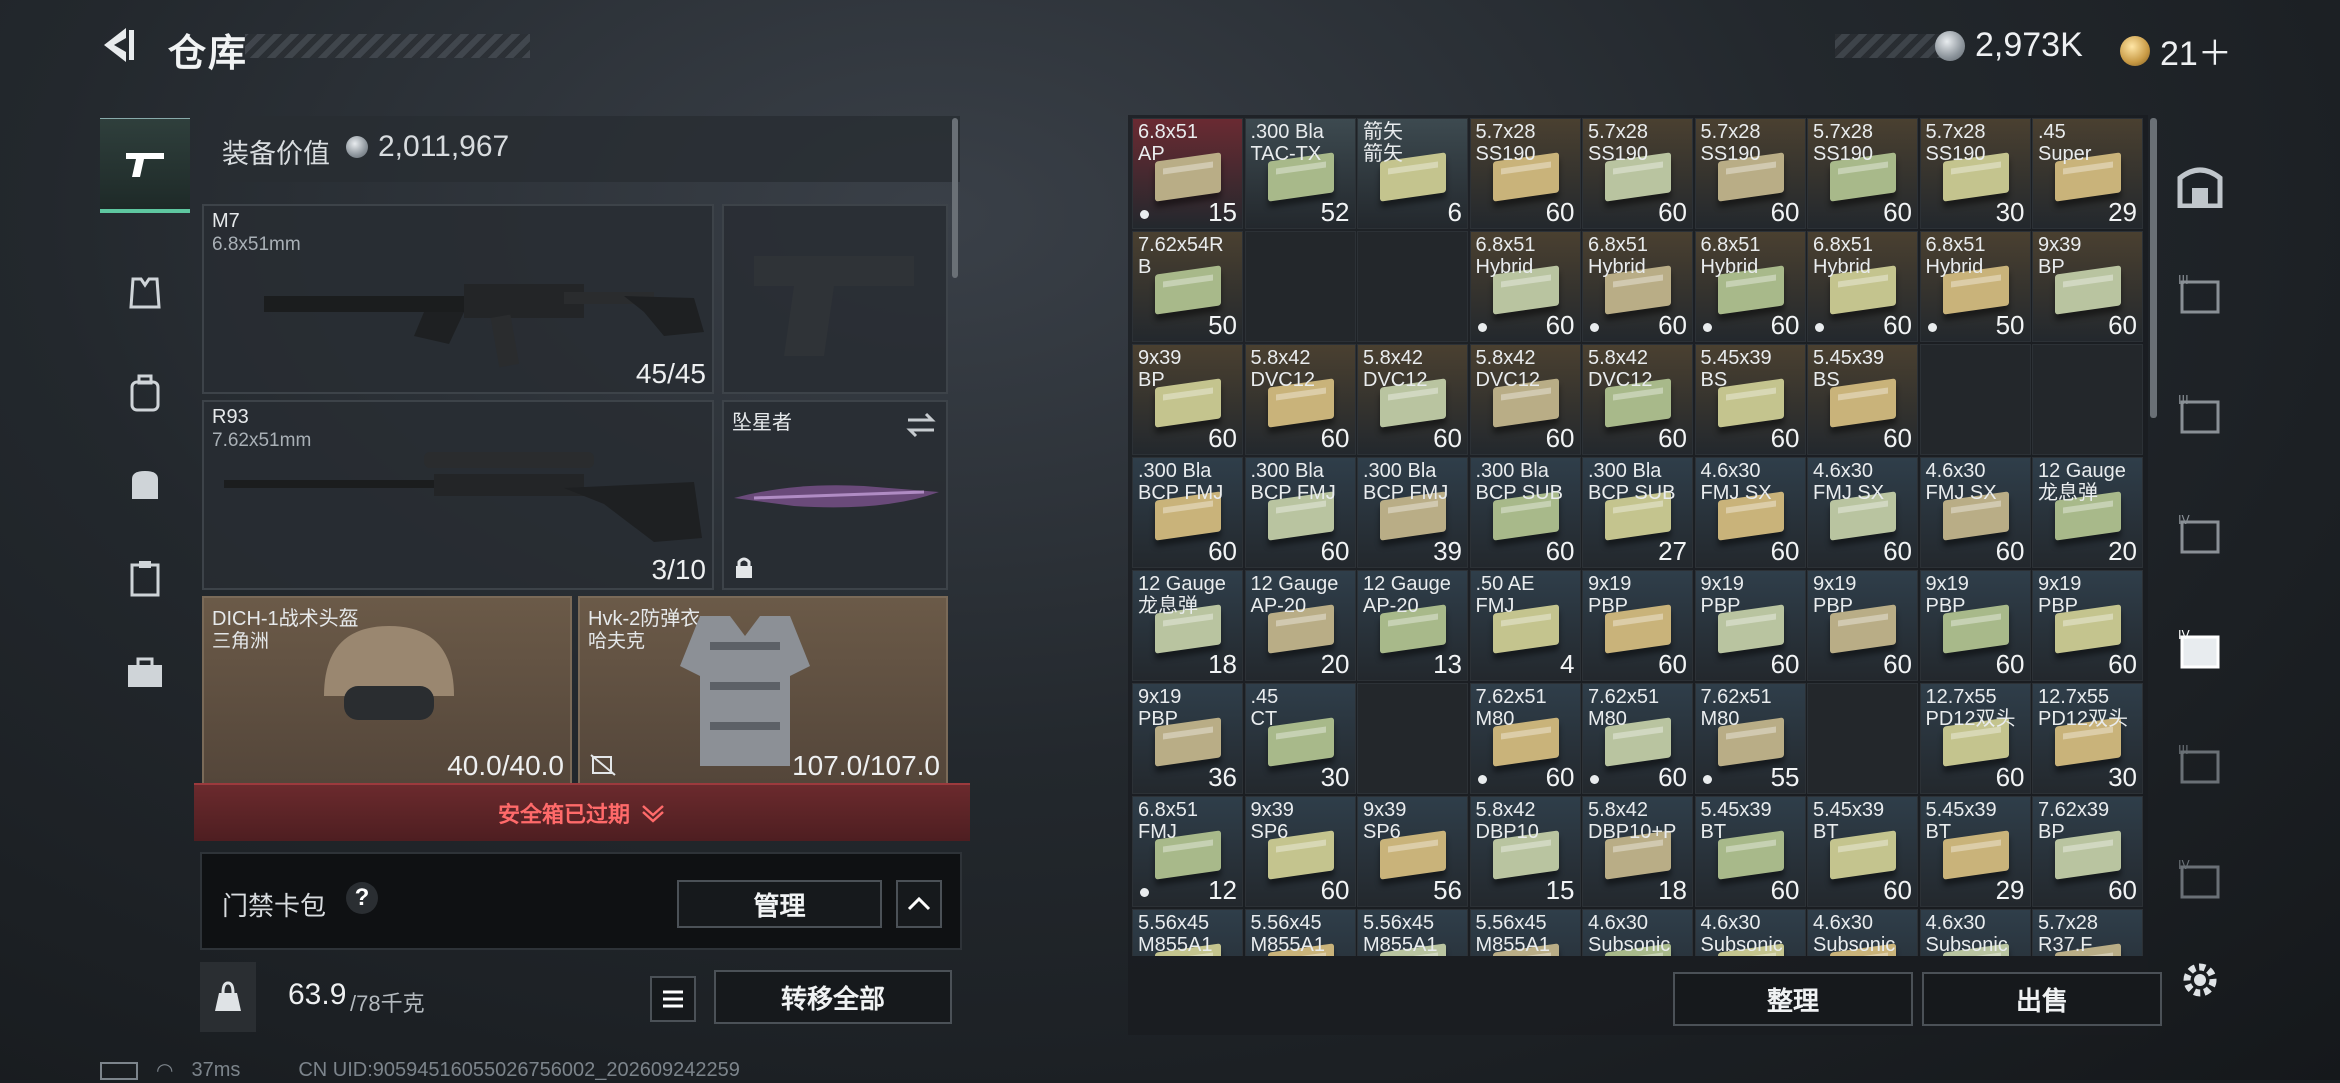 Image resolution: width=2340 pixels, height=1083 pixels. Describe the element at coordinates (1300, 625) in the screenshot. I see `inventory-item: 12 Gauge AP-20 20` at that location.